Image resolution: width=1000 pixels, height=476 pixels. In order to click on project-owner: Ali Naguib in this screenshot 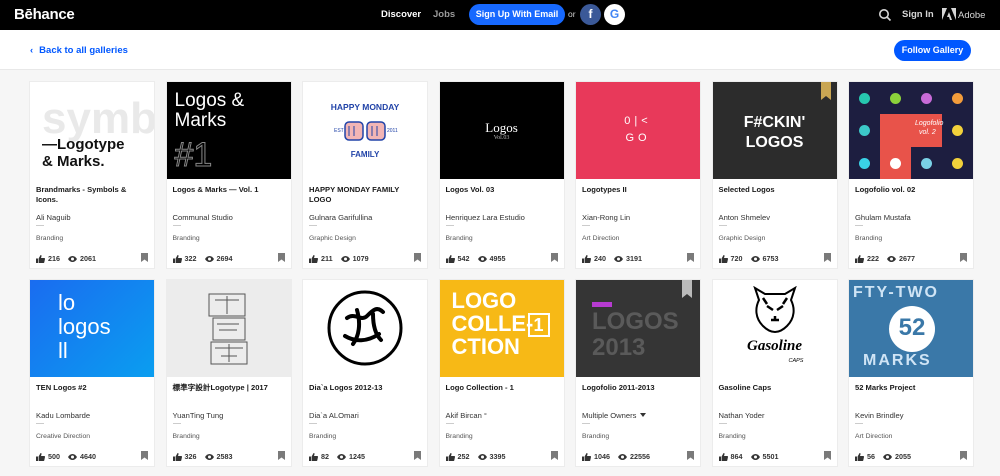, I will do `click(53, 217)`.